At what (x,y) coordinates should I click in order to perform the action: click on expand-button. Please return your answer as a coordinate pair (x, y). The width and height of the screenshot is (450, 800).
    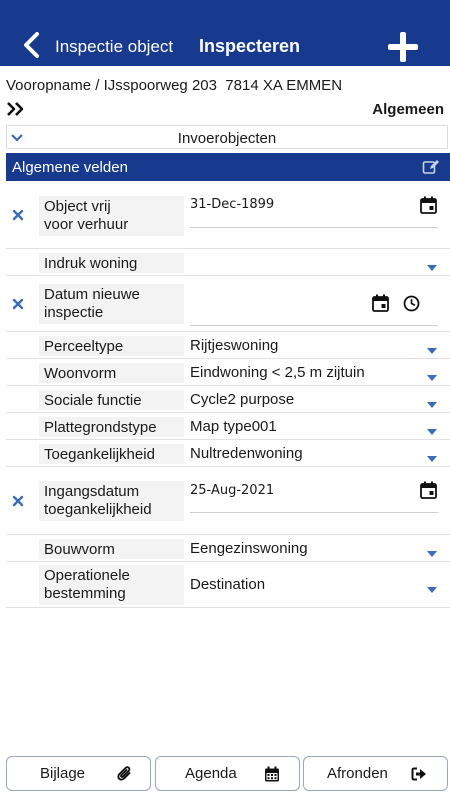
    Looking at the image, I should click on (16, 109).